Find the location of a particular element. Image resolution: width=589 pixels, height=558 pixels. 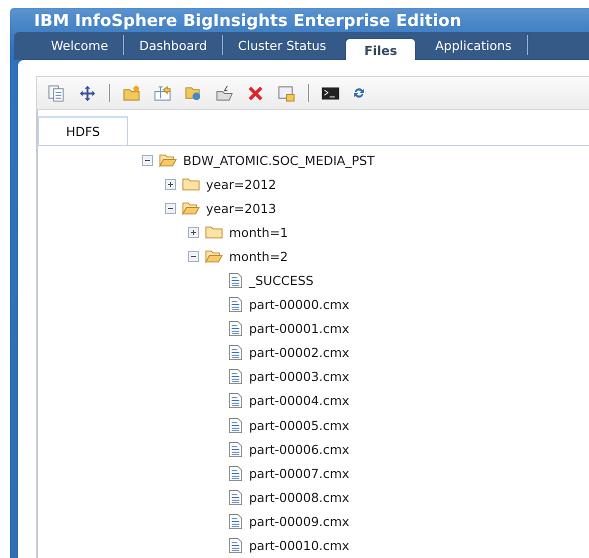

tree-item: part-00000.cmx is located at coordinates (299, 304).